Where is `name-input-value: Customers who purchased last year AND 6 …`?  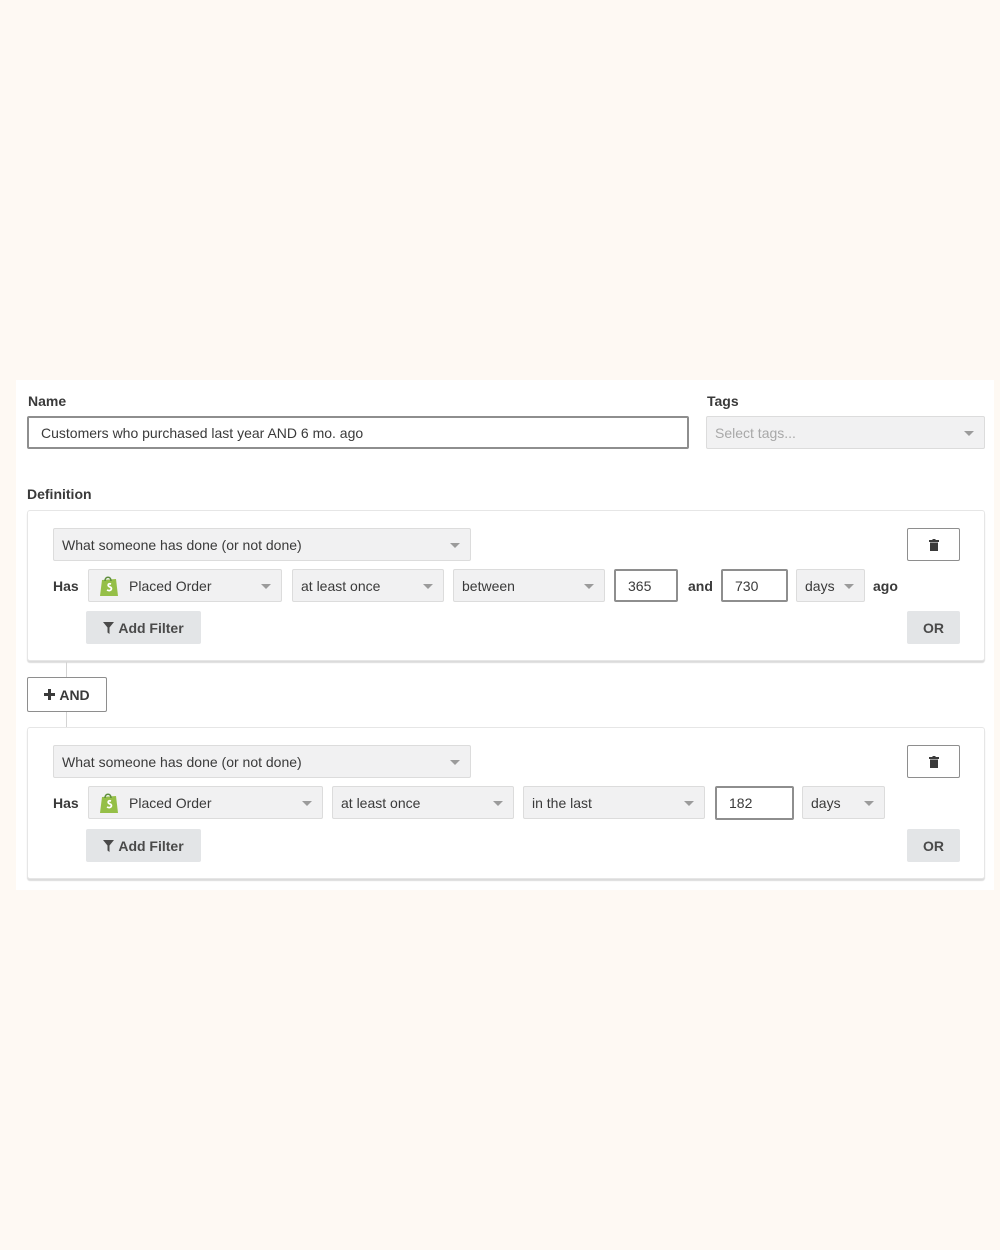 name-input-value: Customers who purchased last year AND 6 … is located at coordinates (202, 432).